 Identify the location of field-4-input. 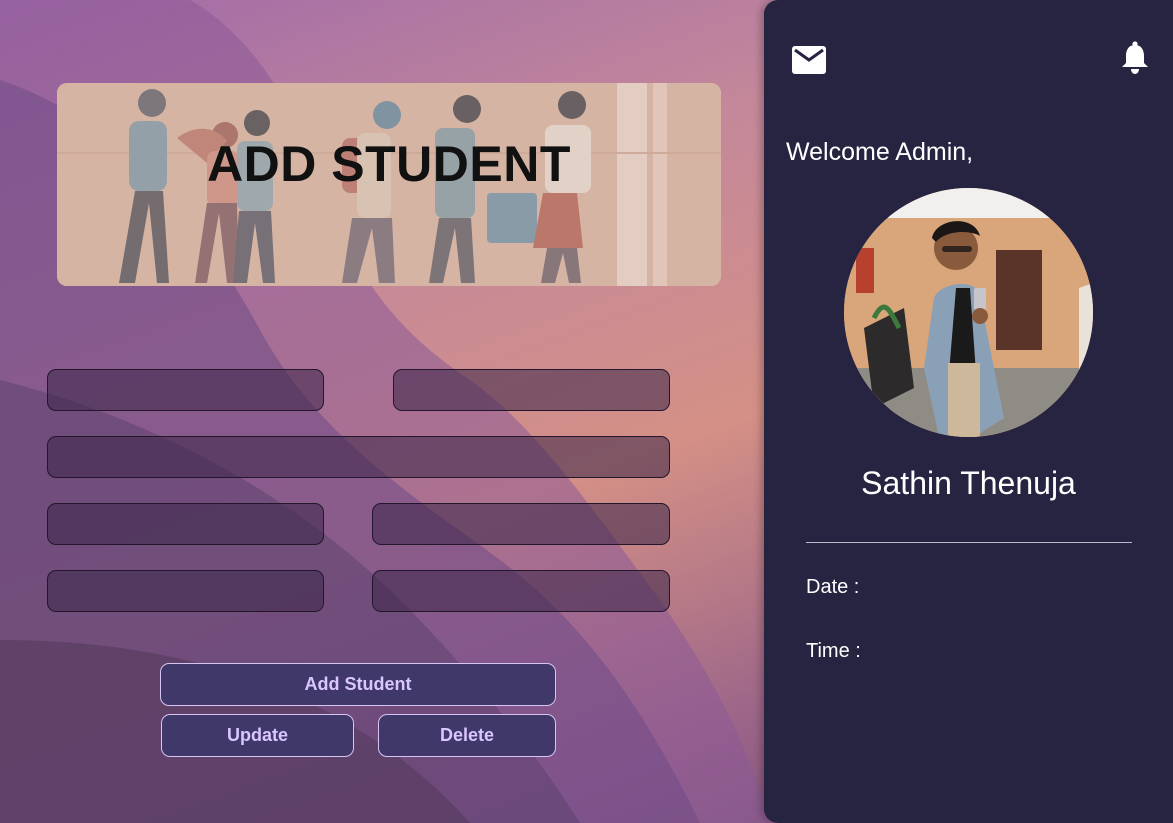
(185, 524).